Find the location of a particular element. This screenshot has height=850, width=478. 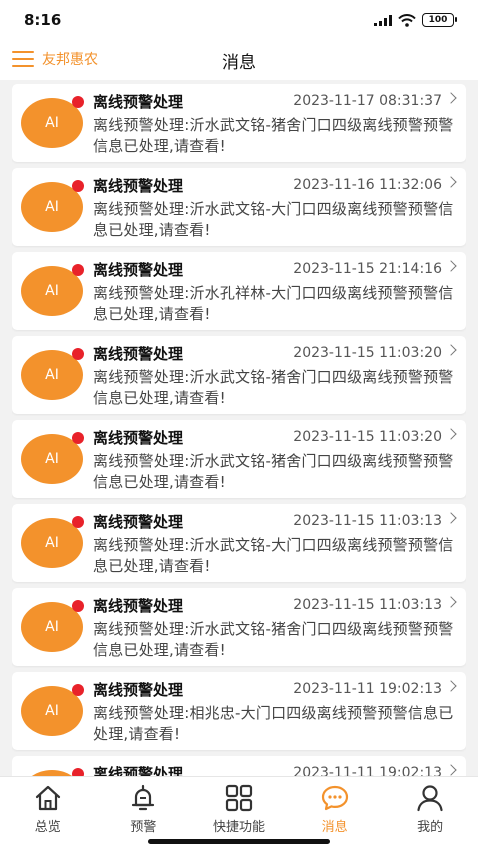

home-indicator is located at coordinates (239, 841).